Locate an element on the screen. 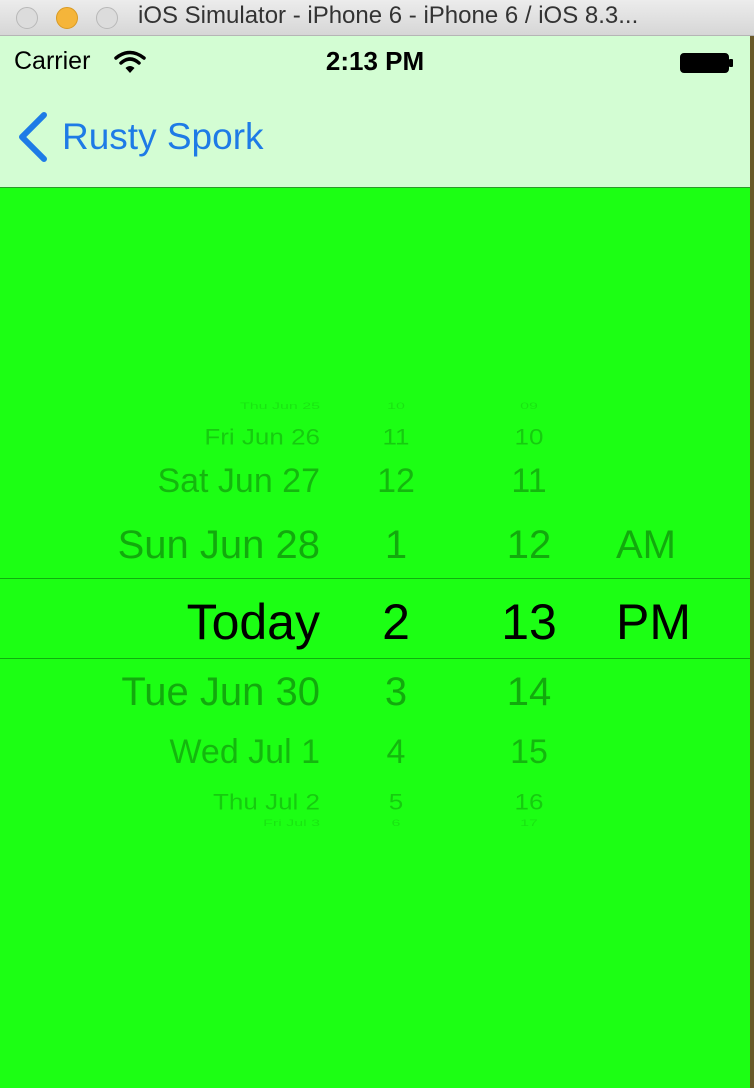  picker-minute-option: 11 is located at coordinates (529, 481).